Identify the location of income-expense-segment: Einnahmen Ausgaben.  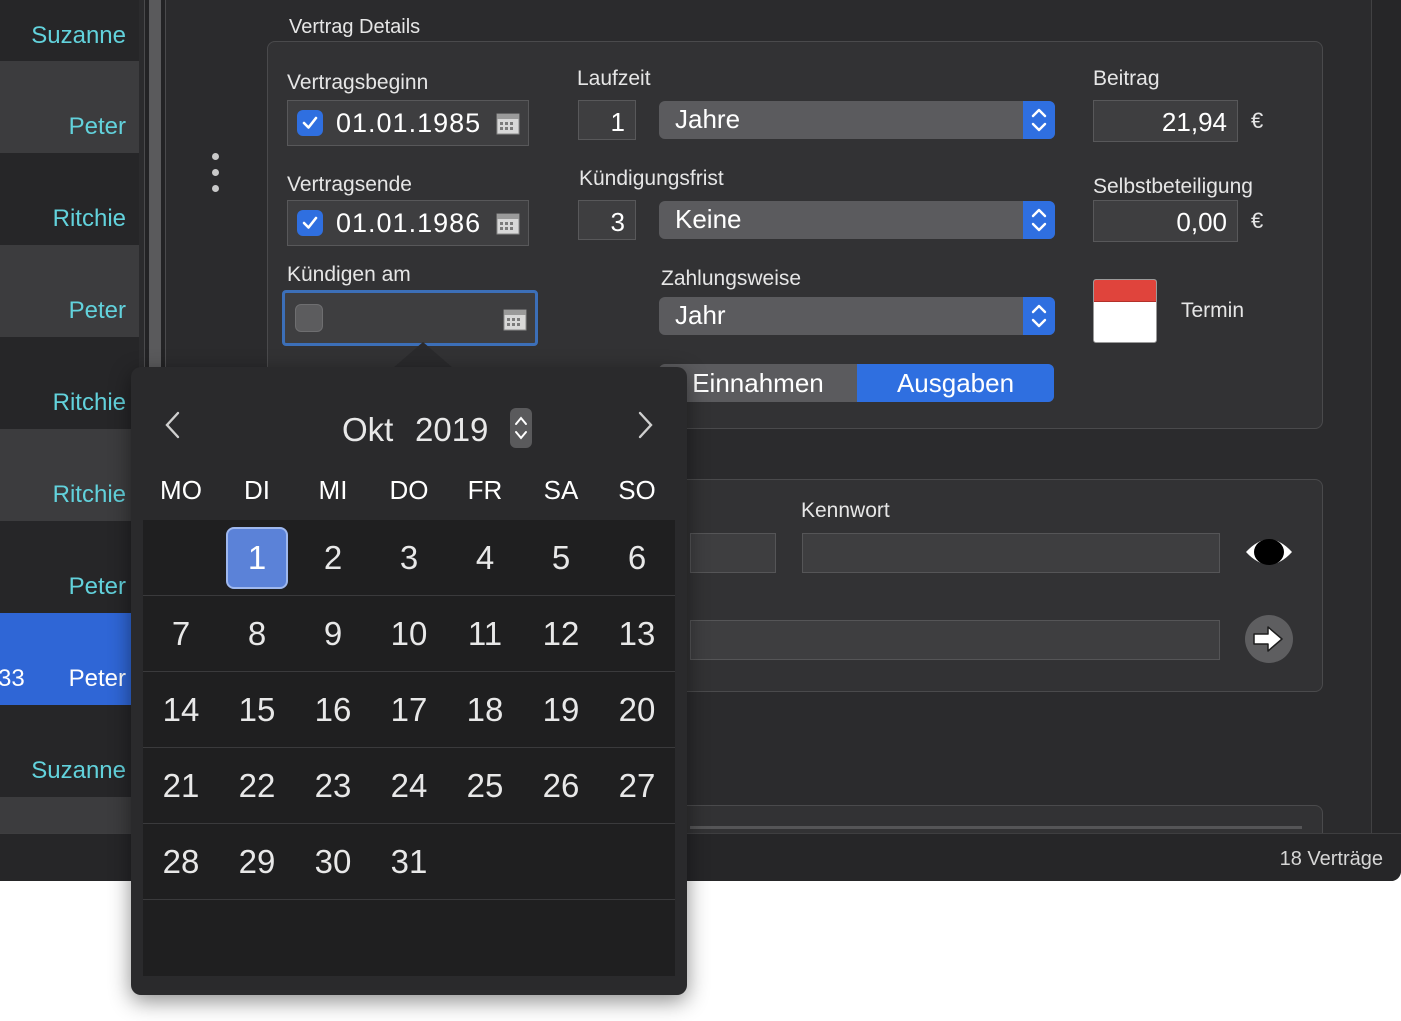
(856, 383).